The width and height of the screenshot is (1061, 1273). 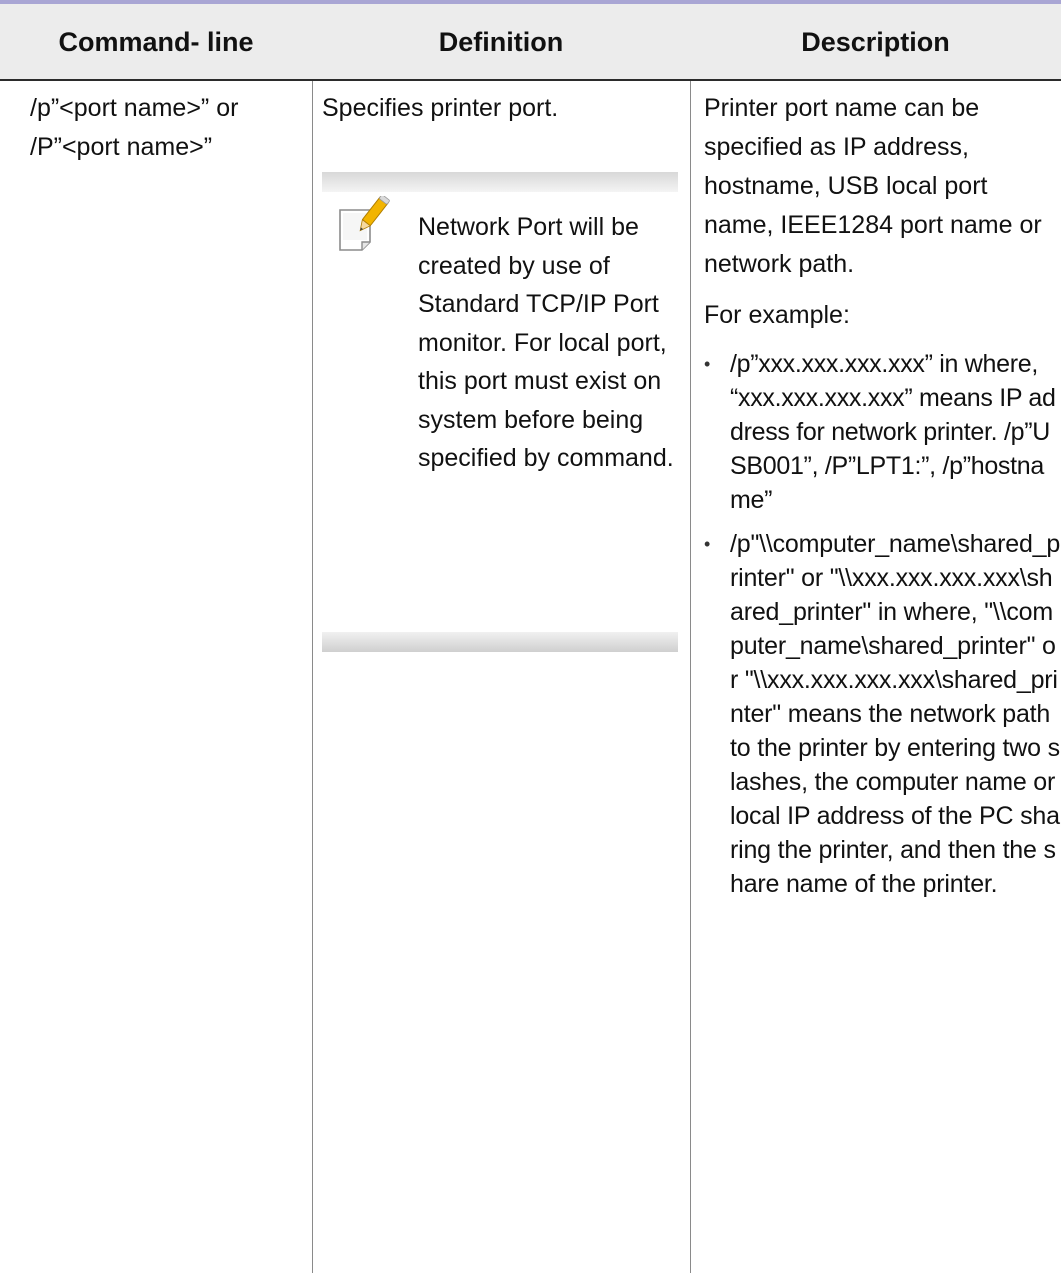 I want to click on note-bottom-band, so click(x=500, y=642).